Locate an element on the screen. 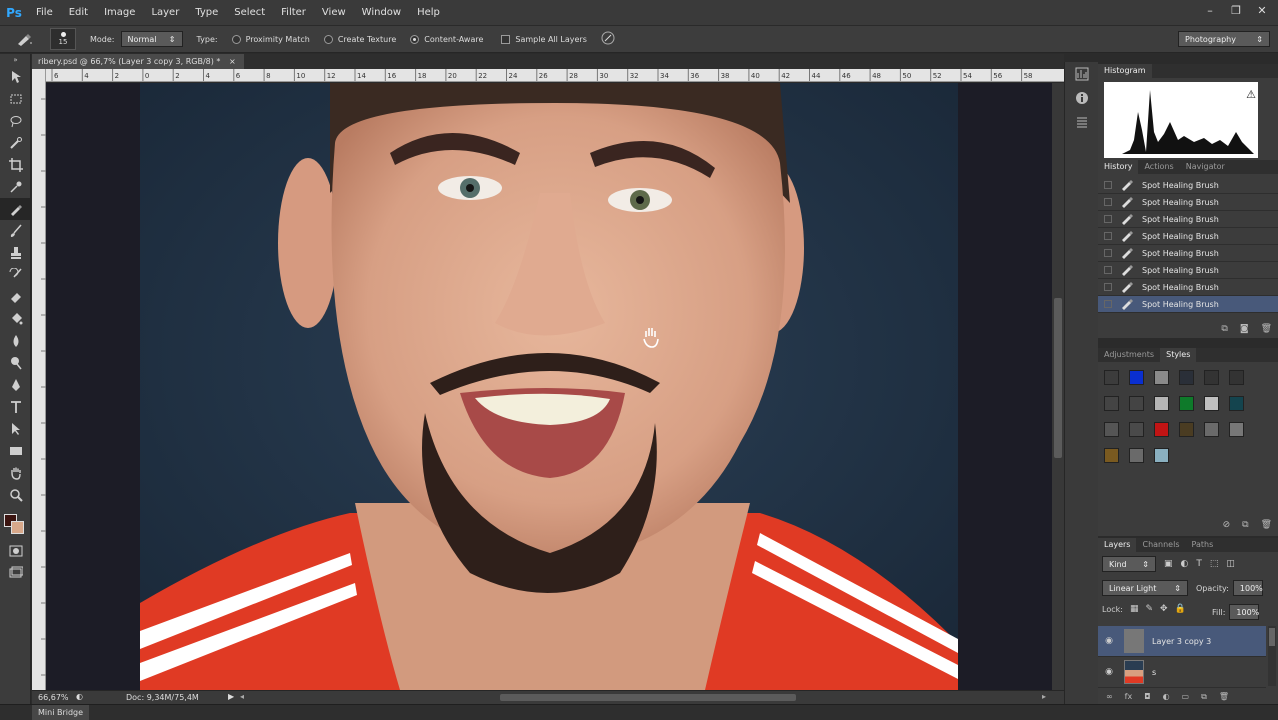 This screenshot has height=720, width=1278. color-swatches is located at coordinates (15, 523).